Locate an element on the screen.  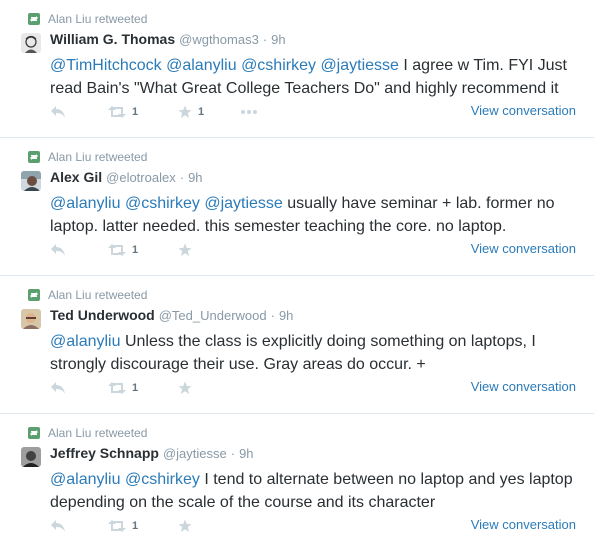
more-button is located at coordinates (249, 112).